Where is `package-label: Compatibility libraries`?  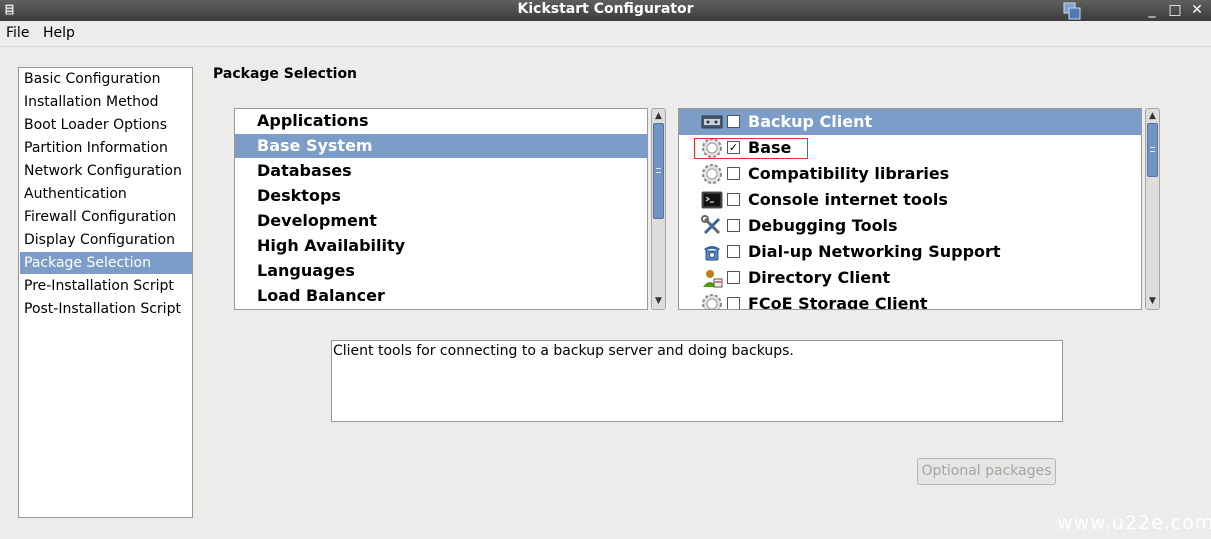
package-label: Compatibility libraries is located at coordinates (849, 173).